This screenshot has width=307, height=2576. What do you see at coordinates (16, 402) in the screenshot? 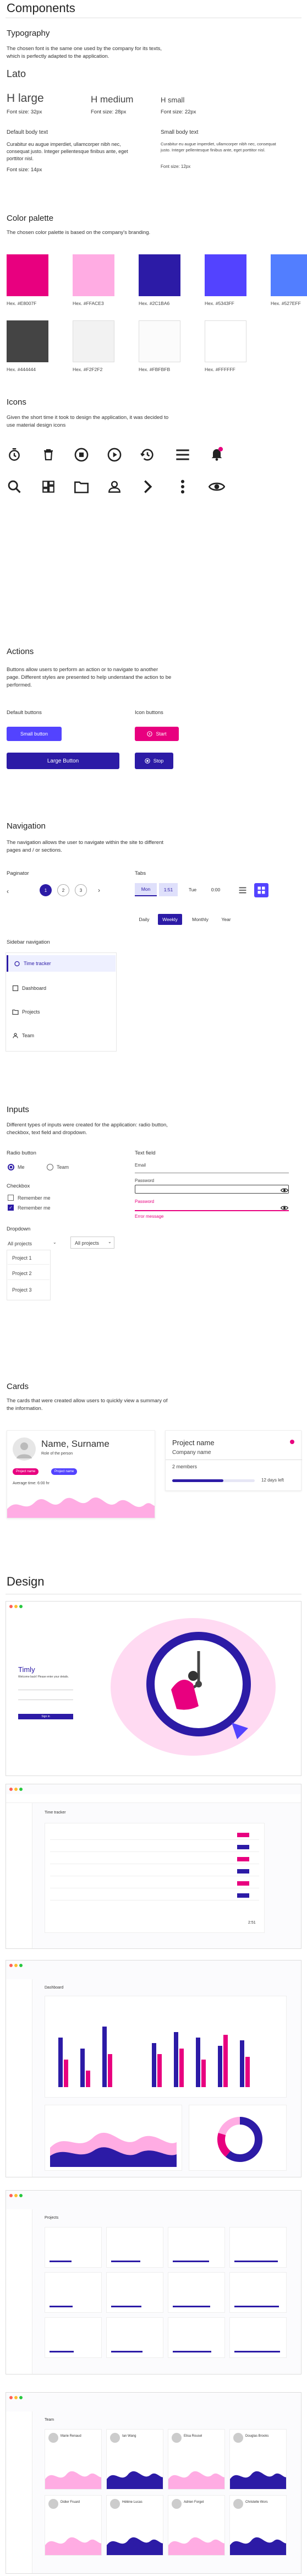
I see `icons-title: Icons` at bounding box center [16, 402].